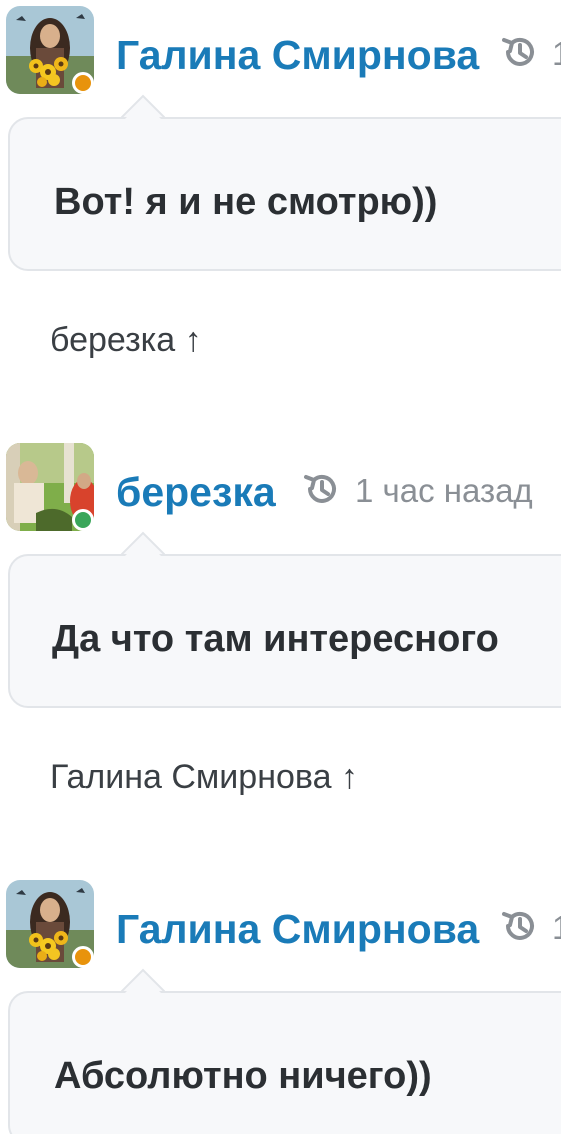 The image size is (561, 1134). What do you see at coordinates (275, 639) in the screenshot?
I see `comment-text: Да что там интересного` at bounding box center [275, 639].